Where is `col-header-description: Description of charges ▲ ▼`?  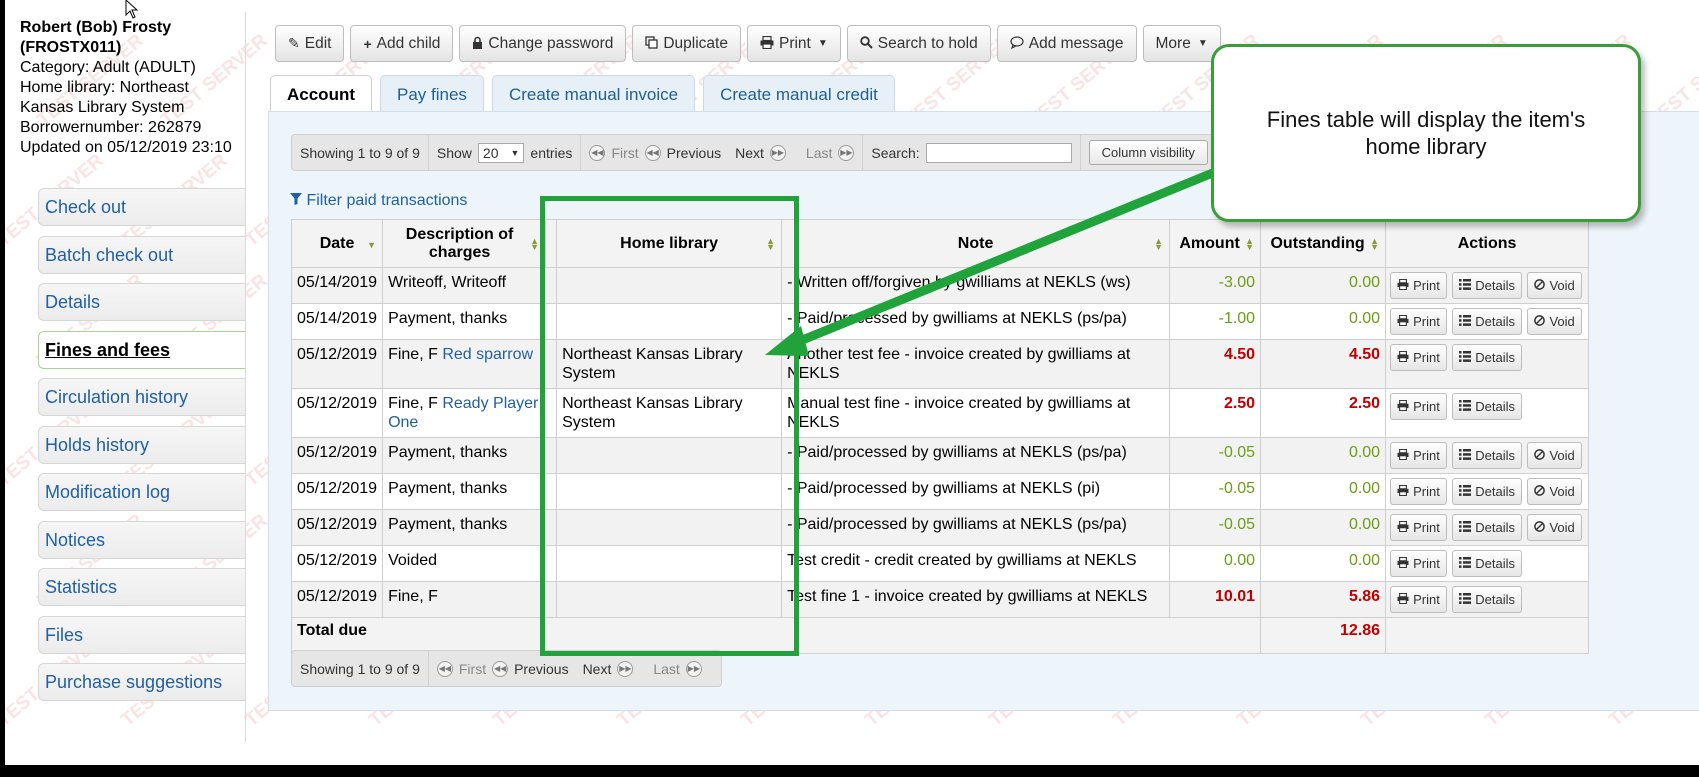 col-header-description: Description of charges ▲ ▼ is located at coordinates (464, 243).